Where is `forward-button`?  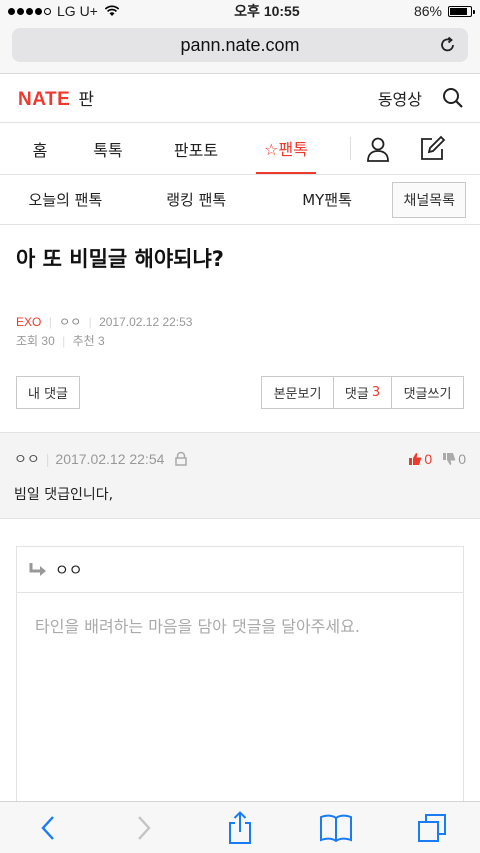
forward-button is located at coordinates (144, 828).